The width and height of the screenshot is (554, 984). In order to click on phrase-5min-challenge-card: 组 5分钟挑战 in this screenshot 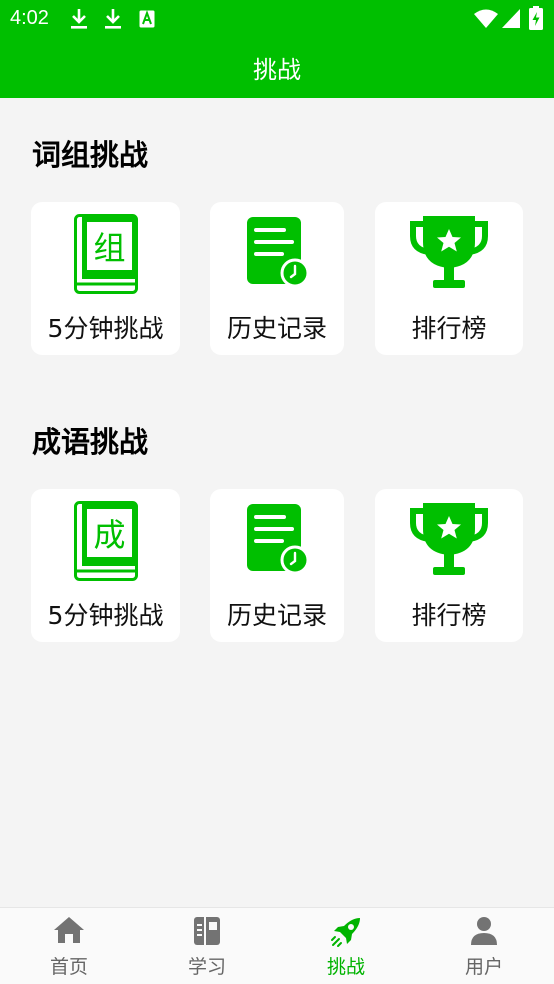, I will do `click(105, 278)`.